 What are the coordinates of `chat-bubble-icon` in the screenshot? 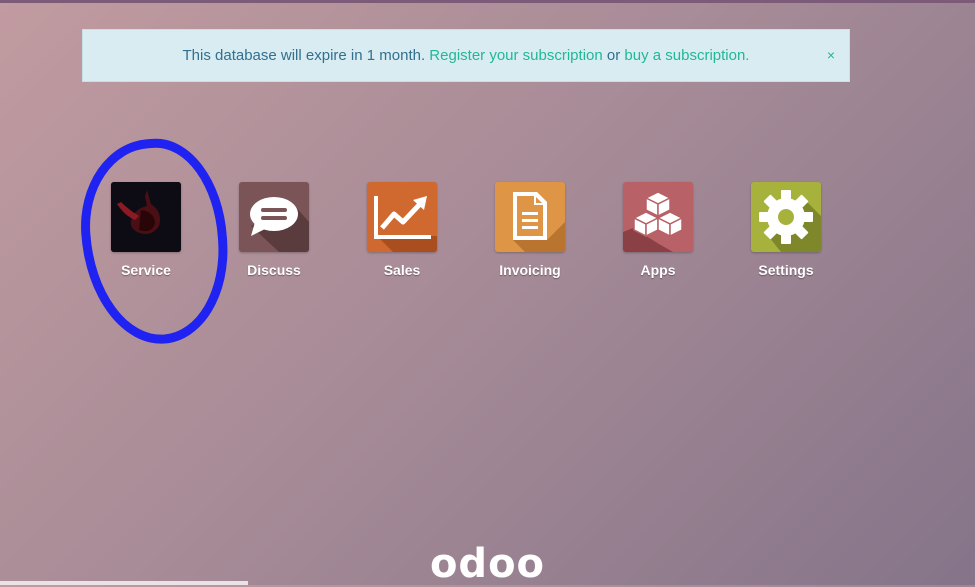 It's located at (274, 217).